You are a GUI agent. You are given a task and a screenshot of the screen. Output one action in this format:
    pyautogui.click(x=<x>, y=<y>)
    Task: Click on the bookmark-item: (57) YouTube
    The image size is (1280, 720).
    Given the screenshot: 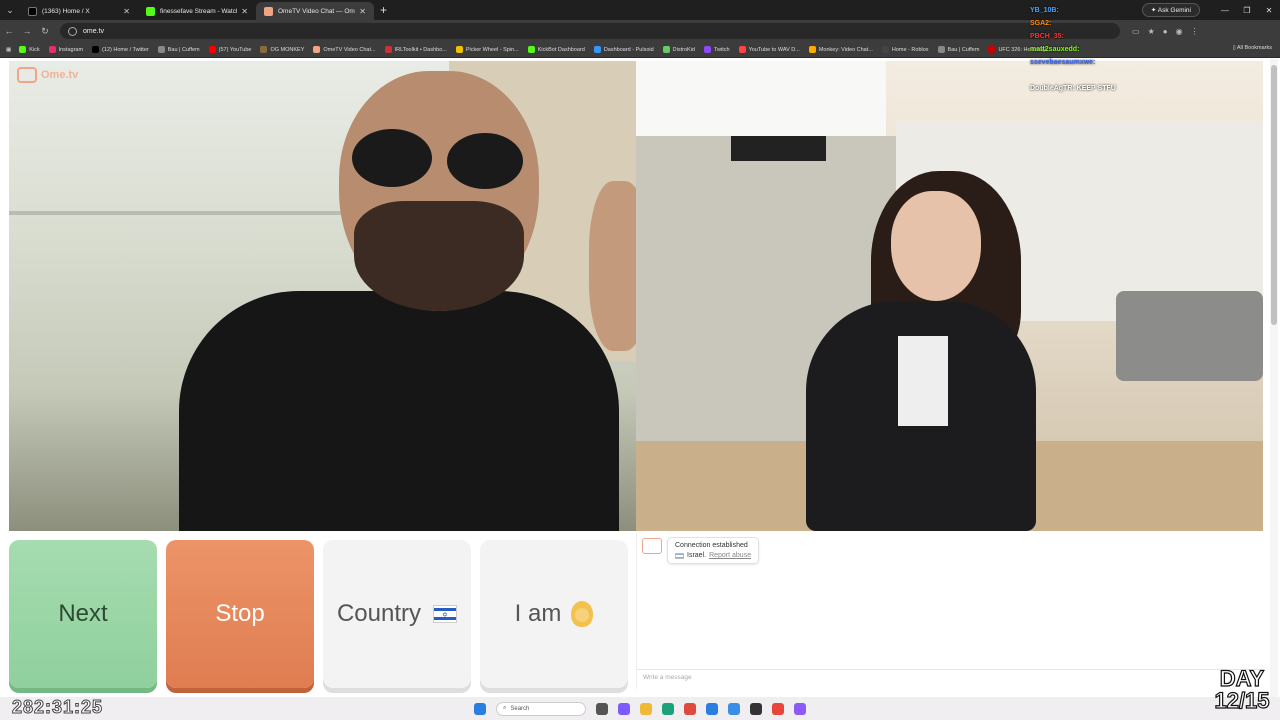 What is the action you would take?
    pyautogui.click(x=229, y=49)
    